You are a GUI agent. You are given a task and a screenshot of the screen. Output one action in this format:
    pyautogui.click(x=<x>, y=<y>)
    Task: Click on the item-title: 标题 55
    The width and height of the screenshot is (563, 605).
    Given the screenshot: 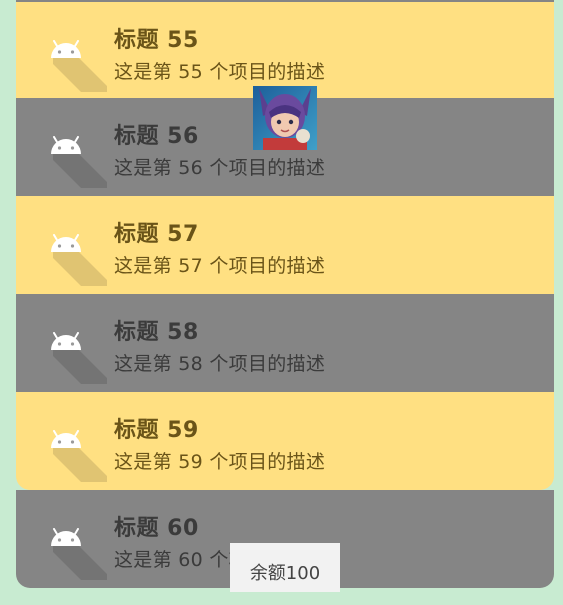 What is the action you would take?
    pyautogui.click(x=156, y=40)
    